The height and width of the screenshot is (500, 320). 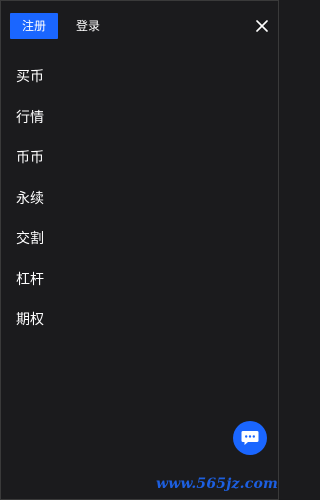 I want to click on menu-item-label: 期权, so click(x=30, y=320).